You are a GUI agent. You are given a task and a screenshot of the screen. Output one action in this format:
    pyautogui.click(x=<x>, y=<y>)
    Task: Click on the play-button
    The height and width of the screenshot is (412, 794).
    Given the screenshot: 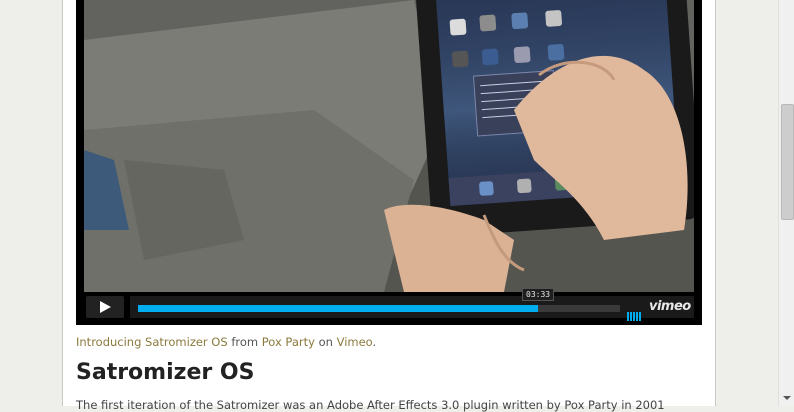 What is the action you would take?
    pyautogui.click(x=105, y=307)
    